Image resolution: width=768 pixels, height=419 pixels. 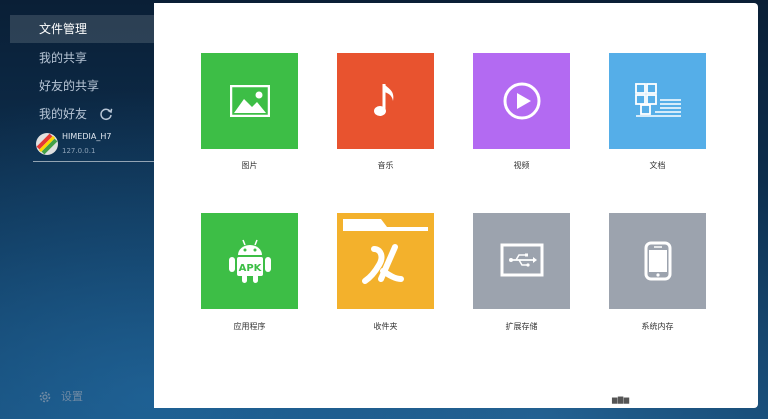 What do you see at coordinates (72, 396) in the screenshot?
I see `settings-label: 设置` at bounding box center [72, 396].